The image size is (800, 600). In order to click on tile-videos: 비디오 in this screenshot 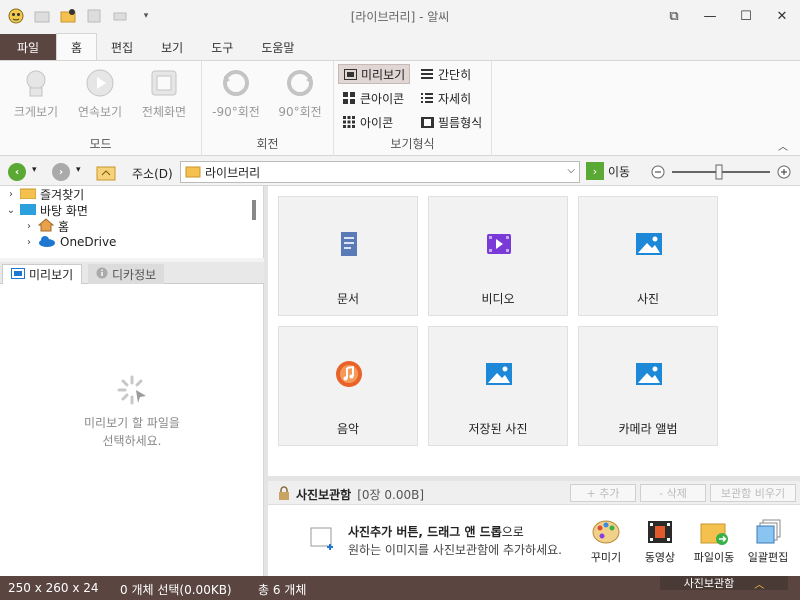, I will do `click(498, 256)`.